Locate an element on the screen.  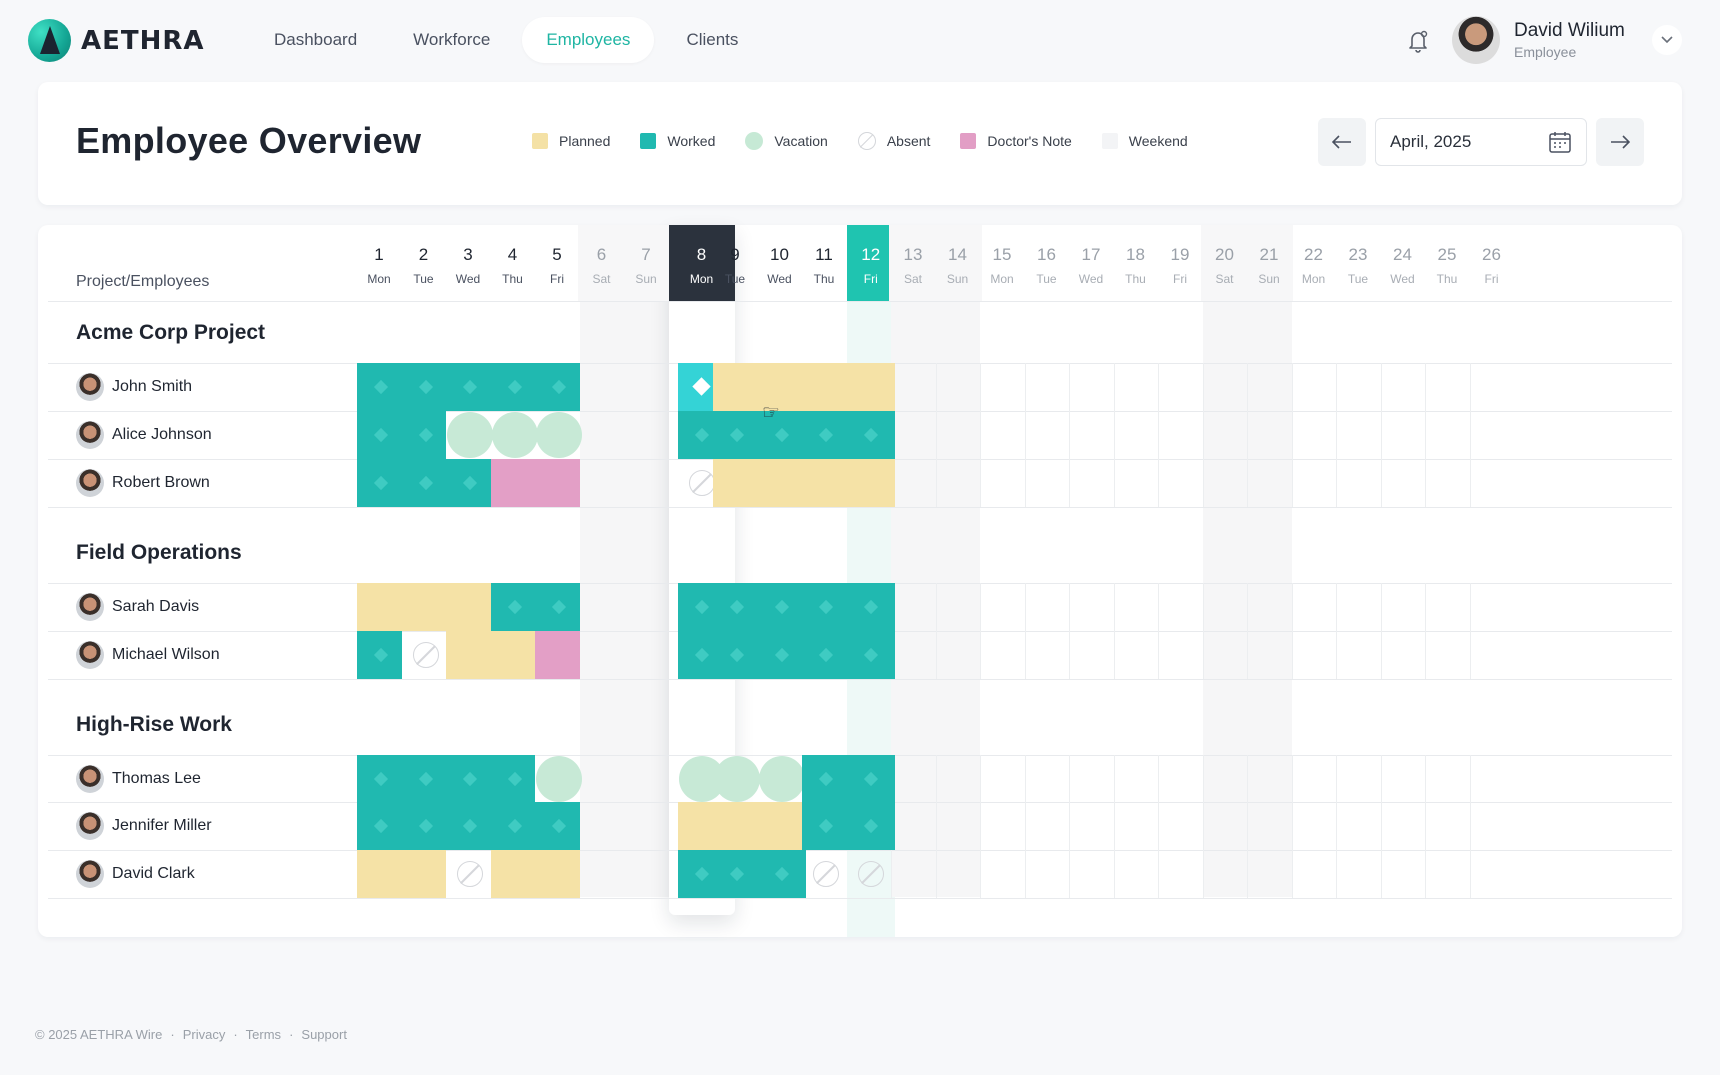
footer-link-privacy: Privacy is located at coordinates (204, 1034).